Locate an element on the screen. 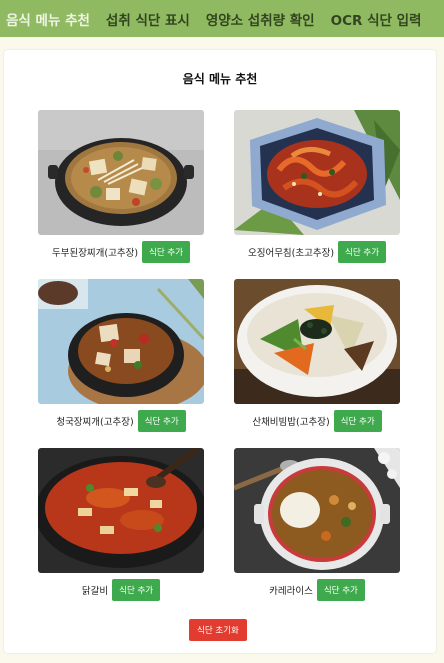  food-name: 오징어무침(초고추장) is located at coordinates (291, 253).